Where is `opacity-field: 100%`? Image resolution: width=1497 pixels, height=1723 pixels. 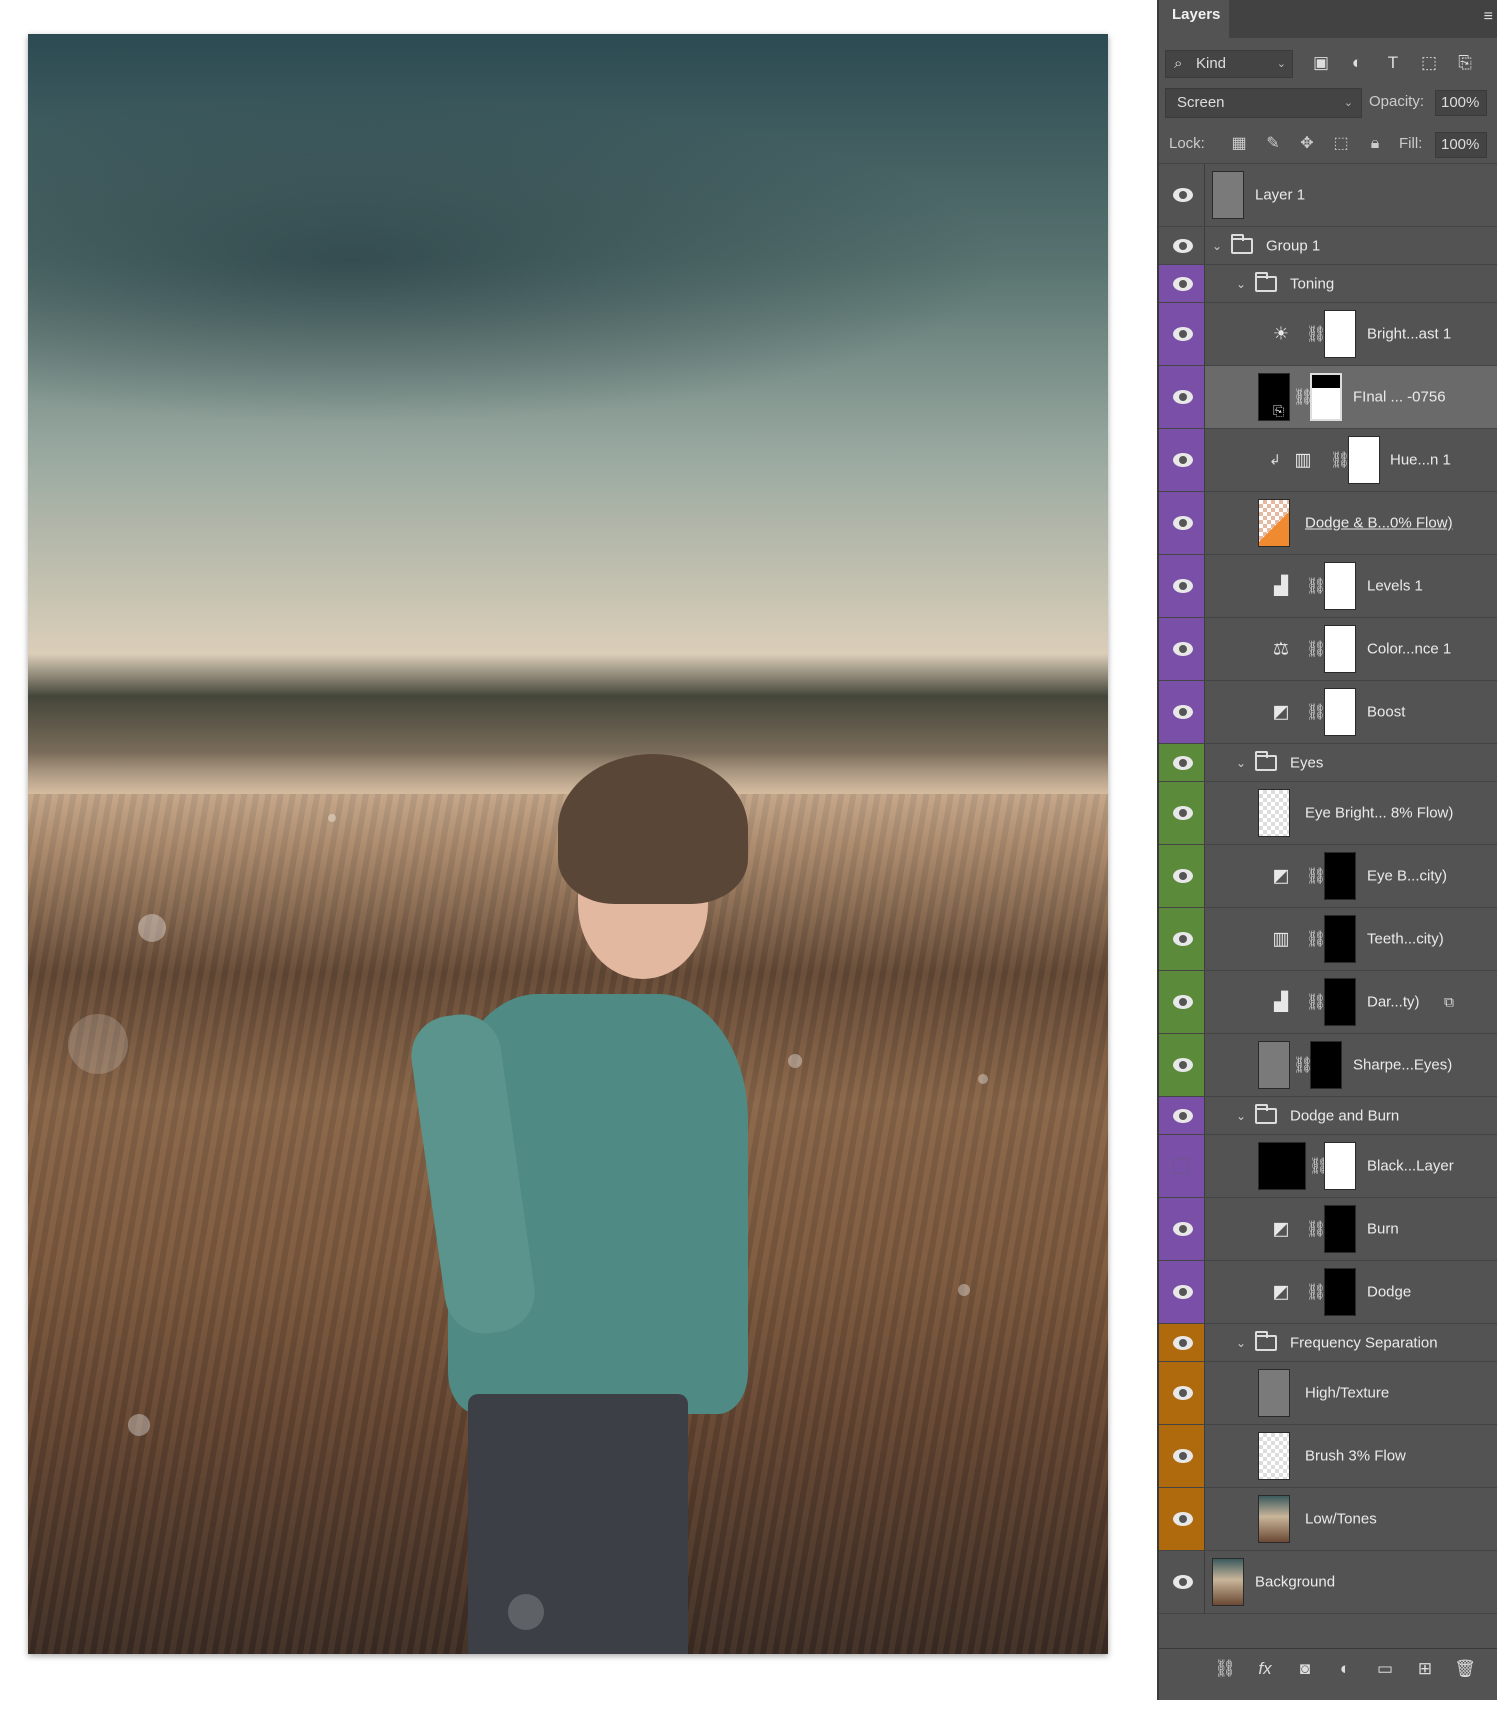
opacity-field: 100% is located at coordinates (1461, 103).